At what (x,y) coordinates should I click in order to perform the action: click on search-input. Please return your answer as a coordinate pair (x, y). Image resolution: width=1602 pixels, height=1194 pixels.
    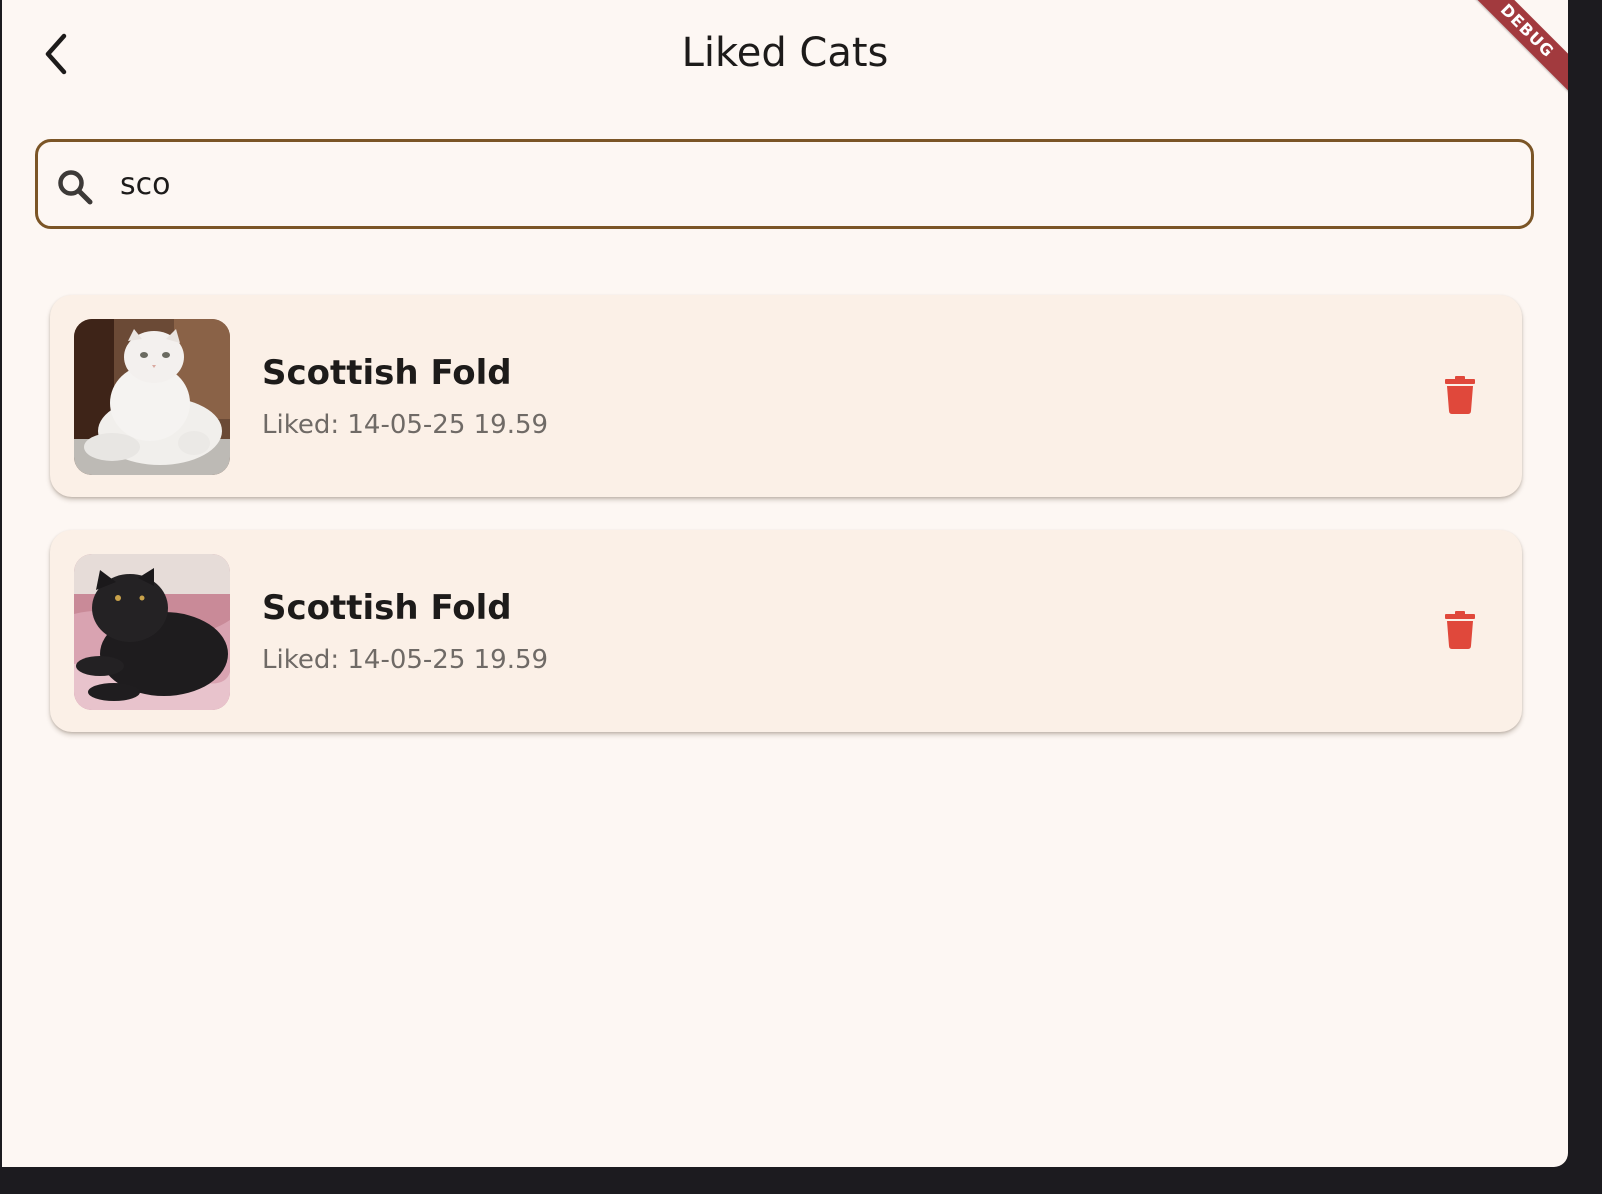
    Looking at the image, I should click on (815, 184).